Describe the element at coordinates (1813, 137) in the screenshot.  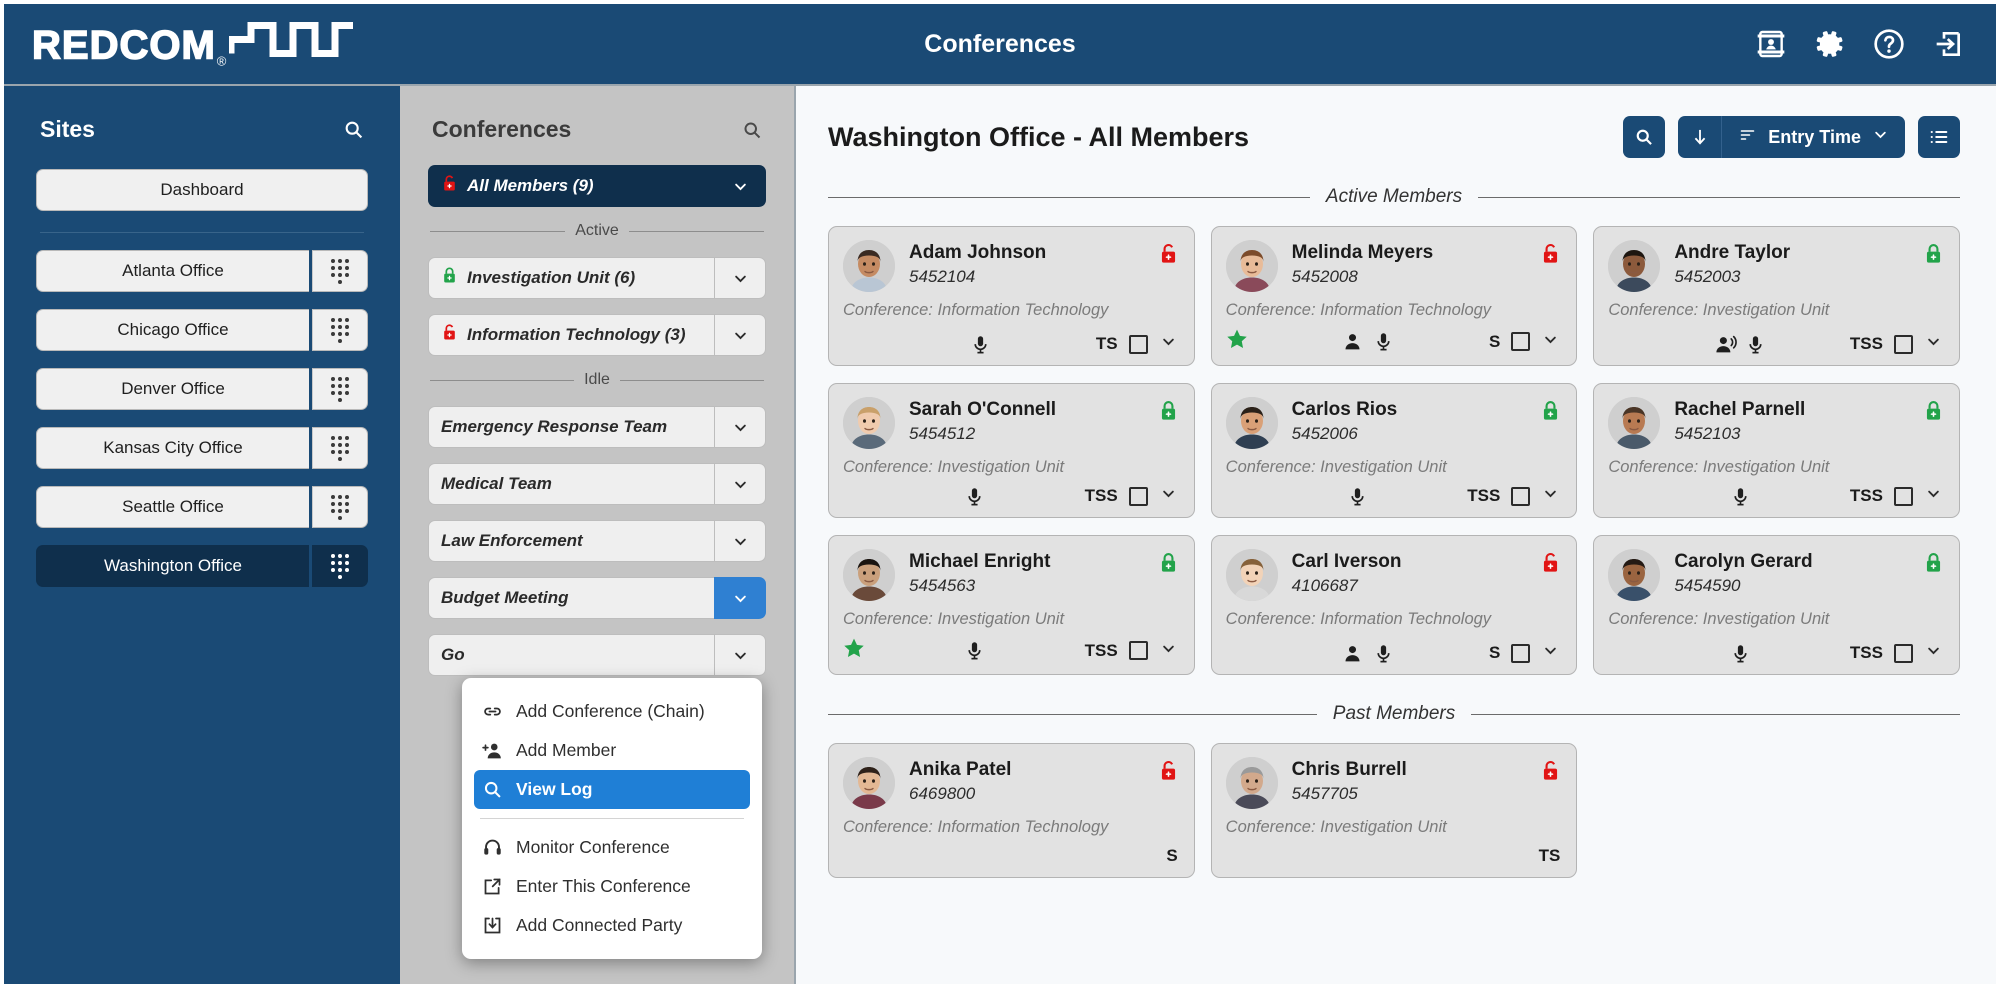
I see `sort-field-button: Entry Time` at that location.